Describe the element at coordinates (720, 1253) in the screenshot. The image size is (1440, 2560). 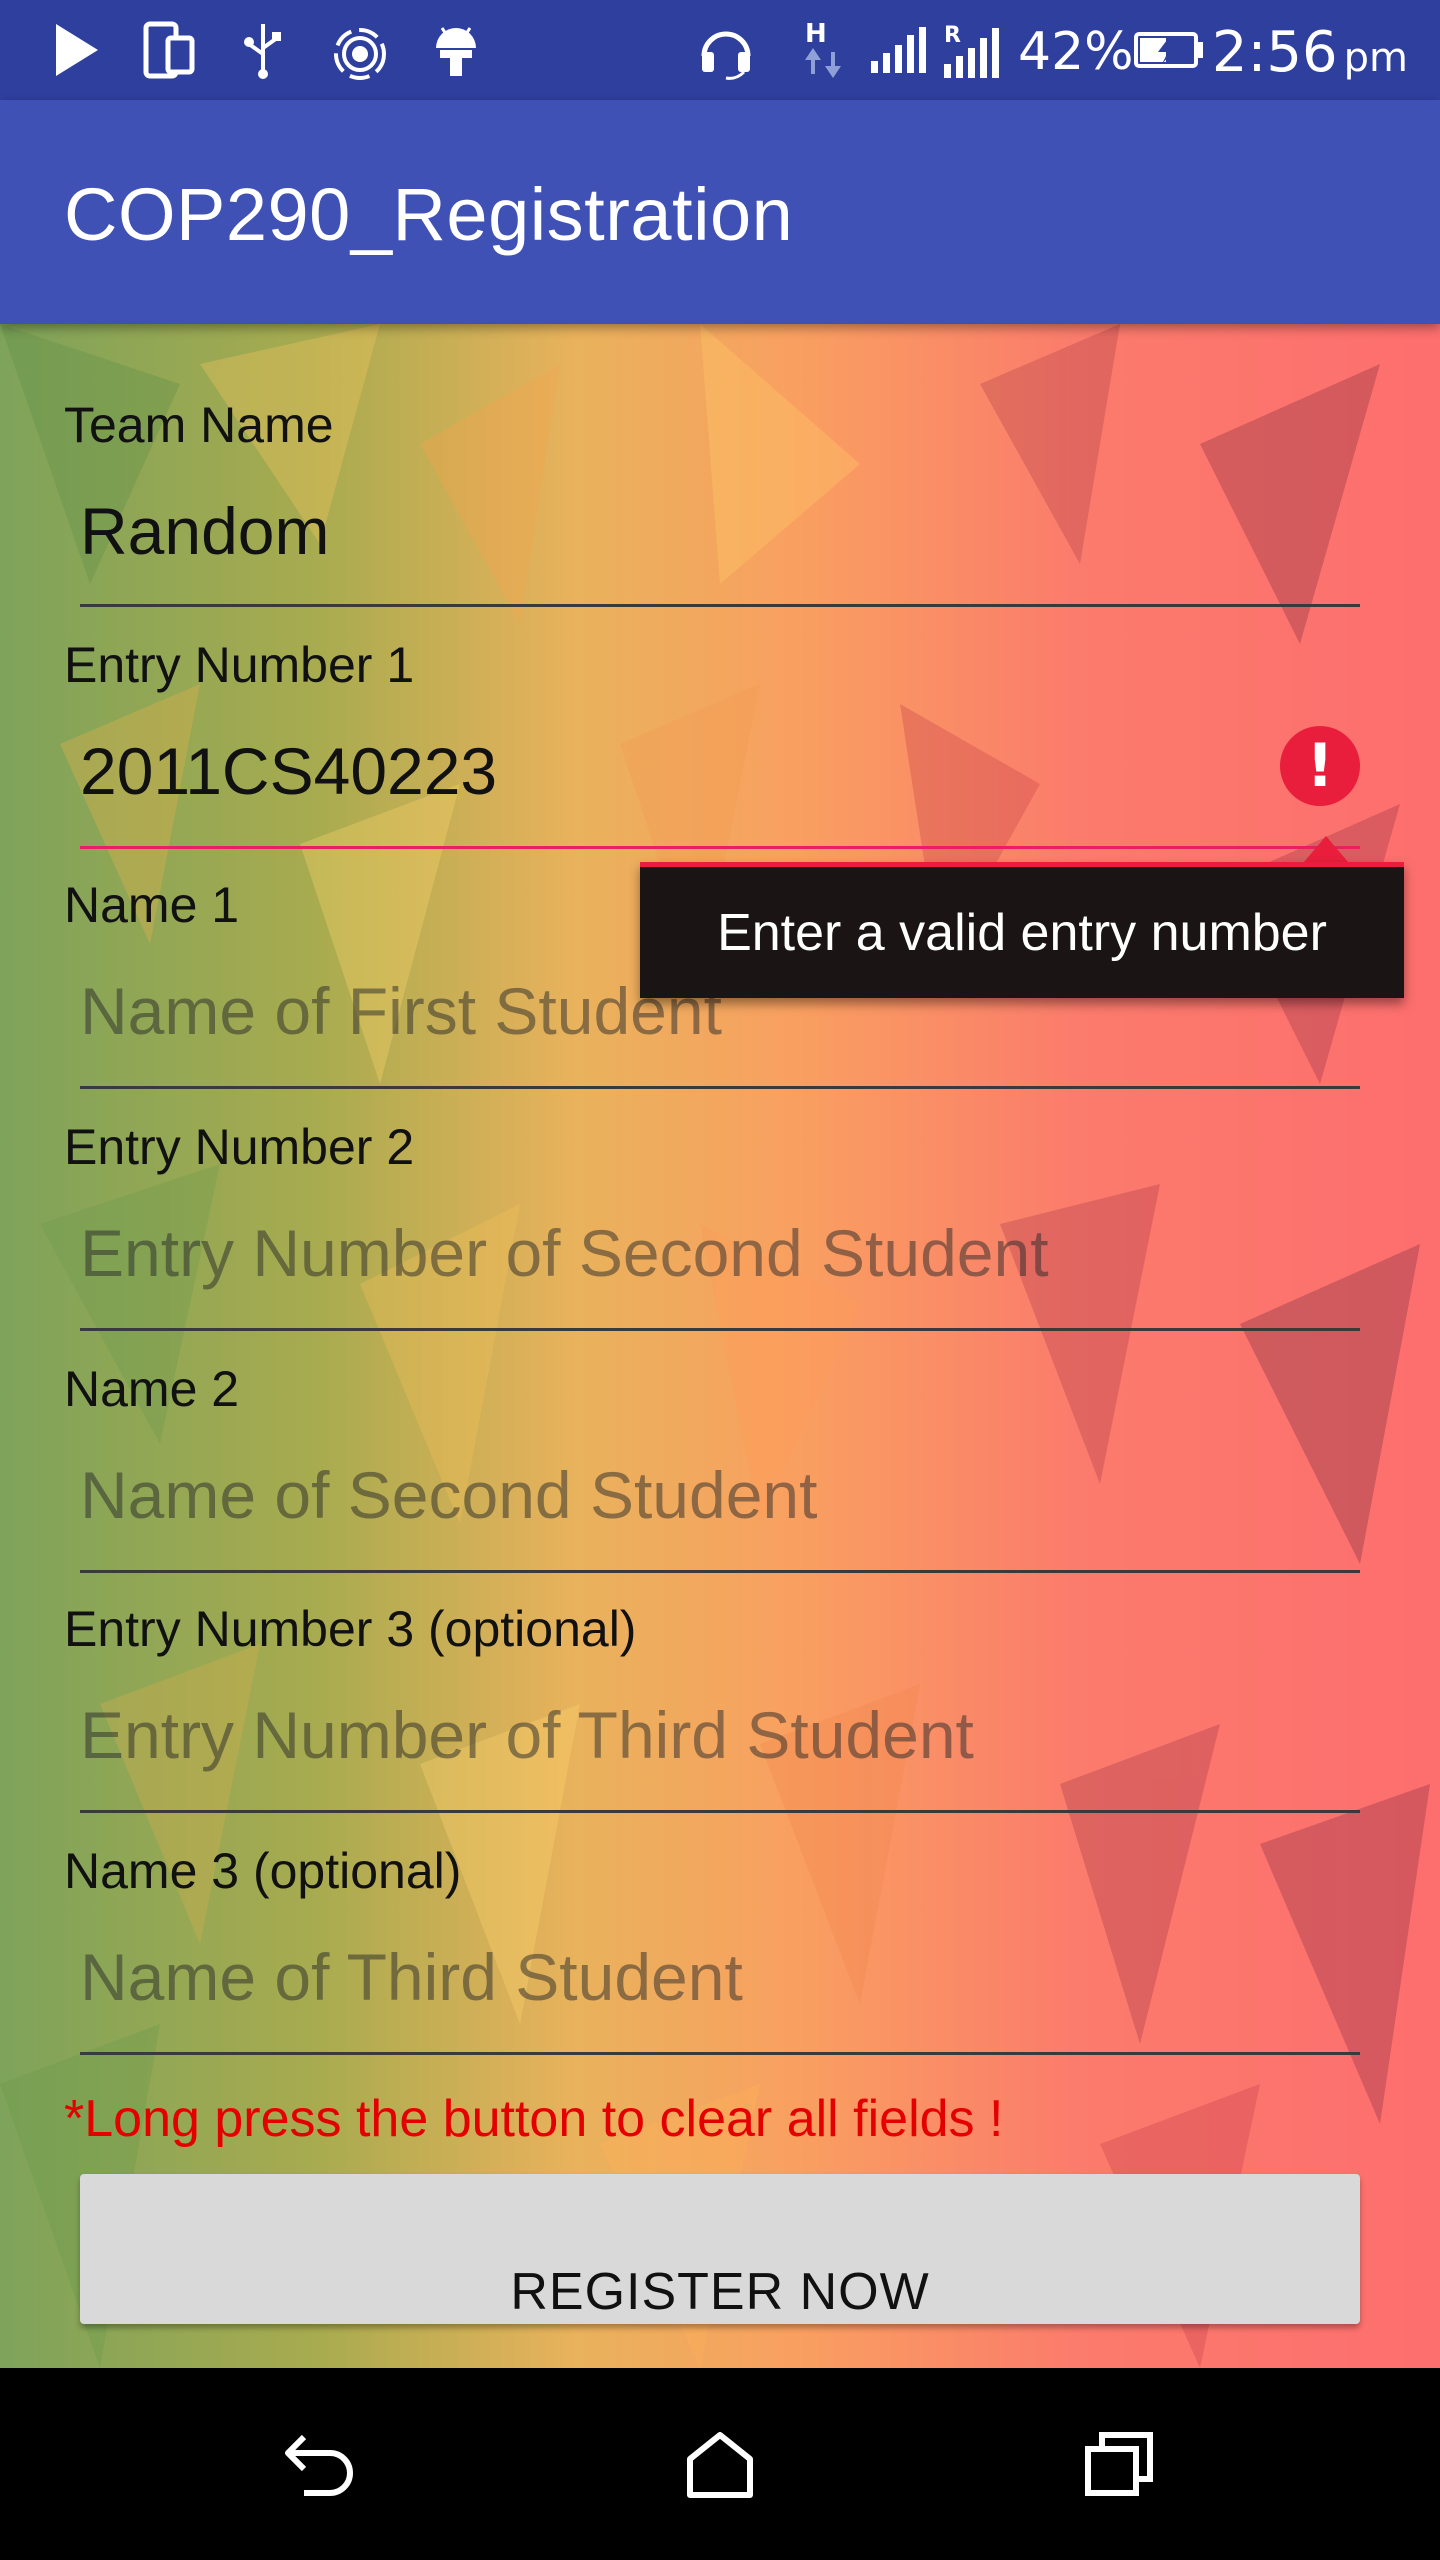
I see `entry-number-2-input` at that location.